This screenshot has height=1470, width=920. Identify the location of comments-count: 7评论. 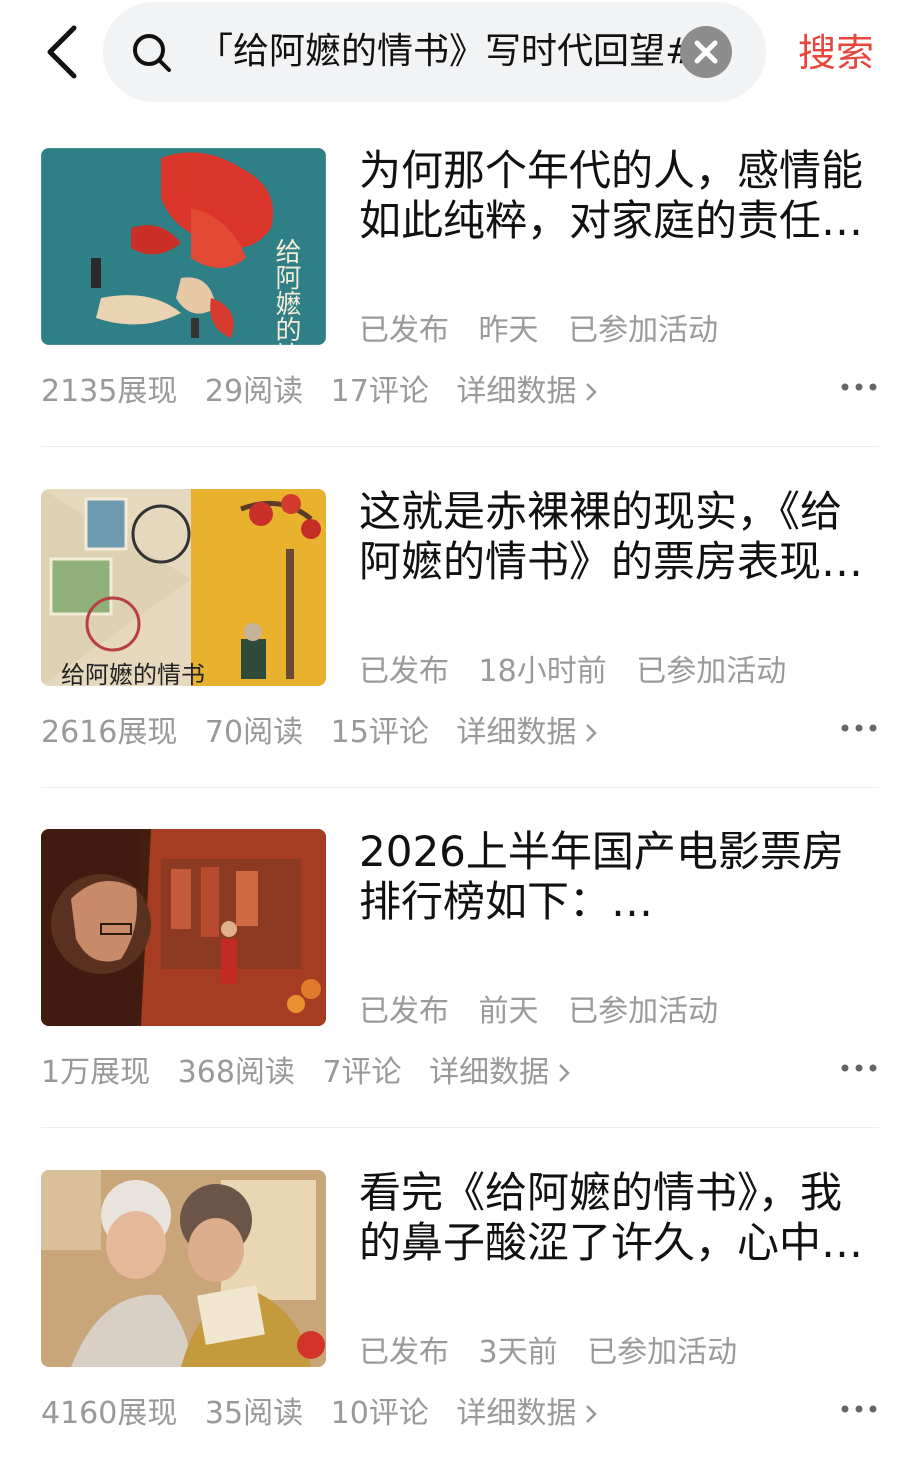
(362, 1072).